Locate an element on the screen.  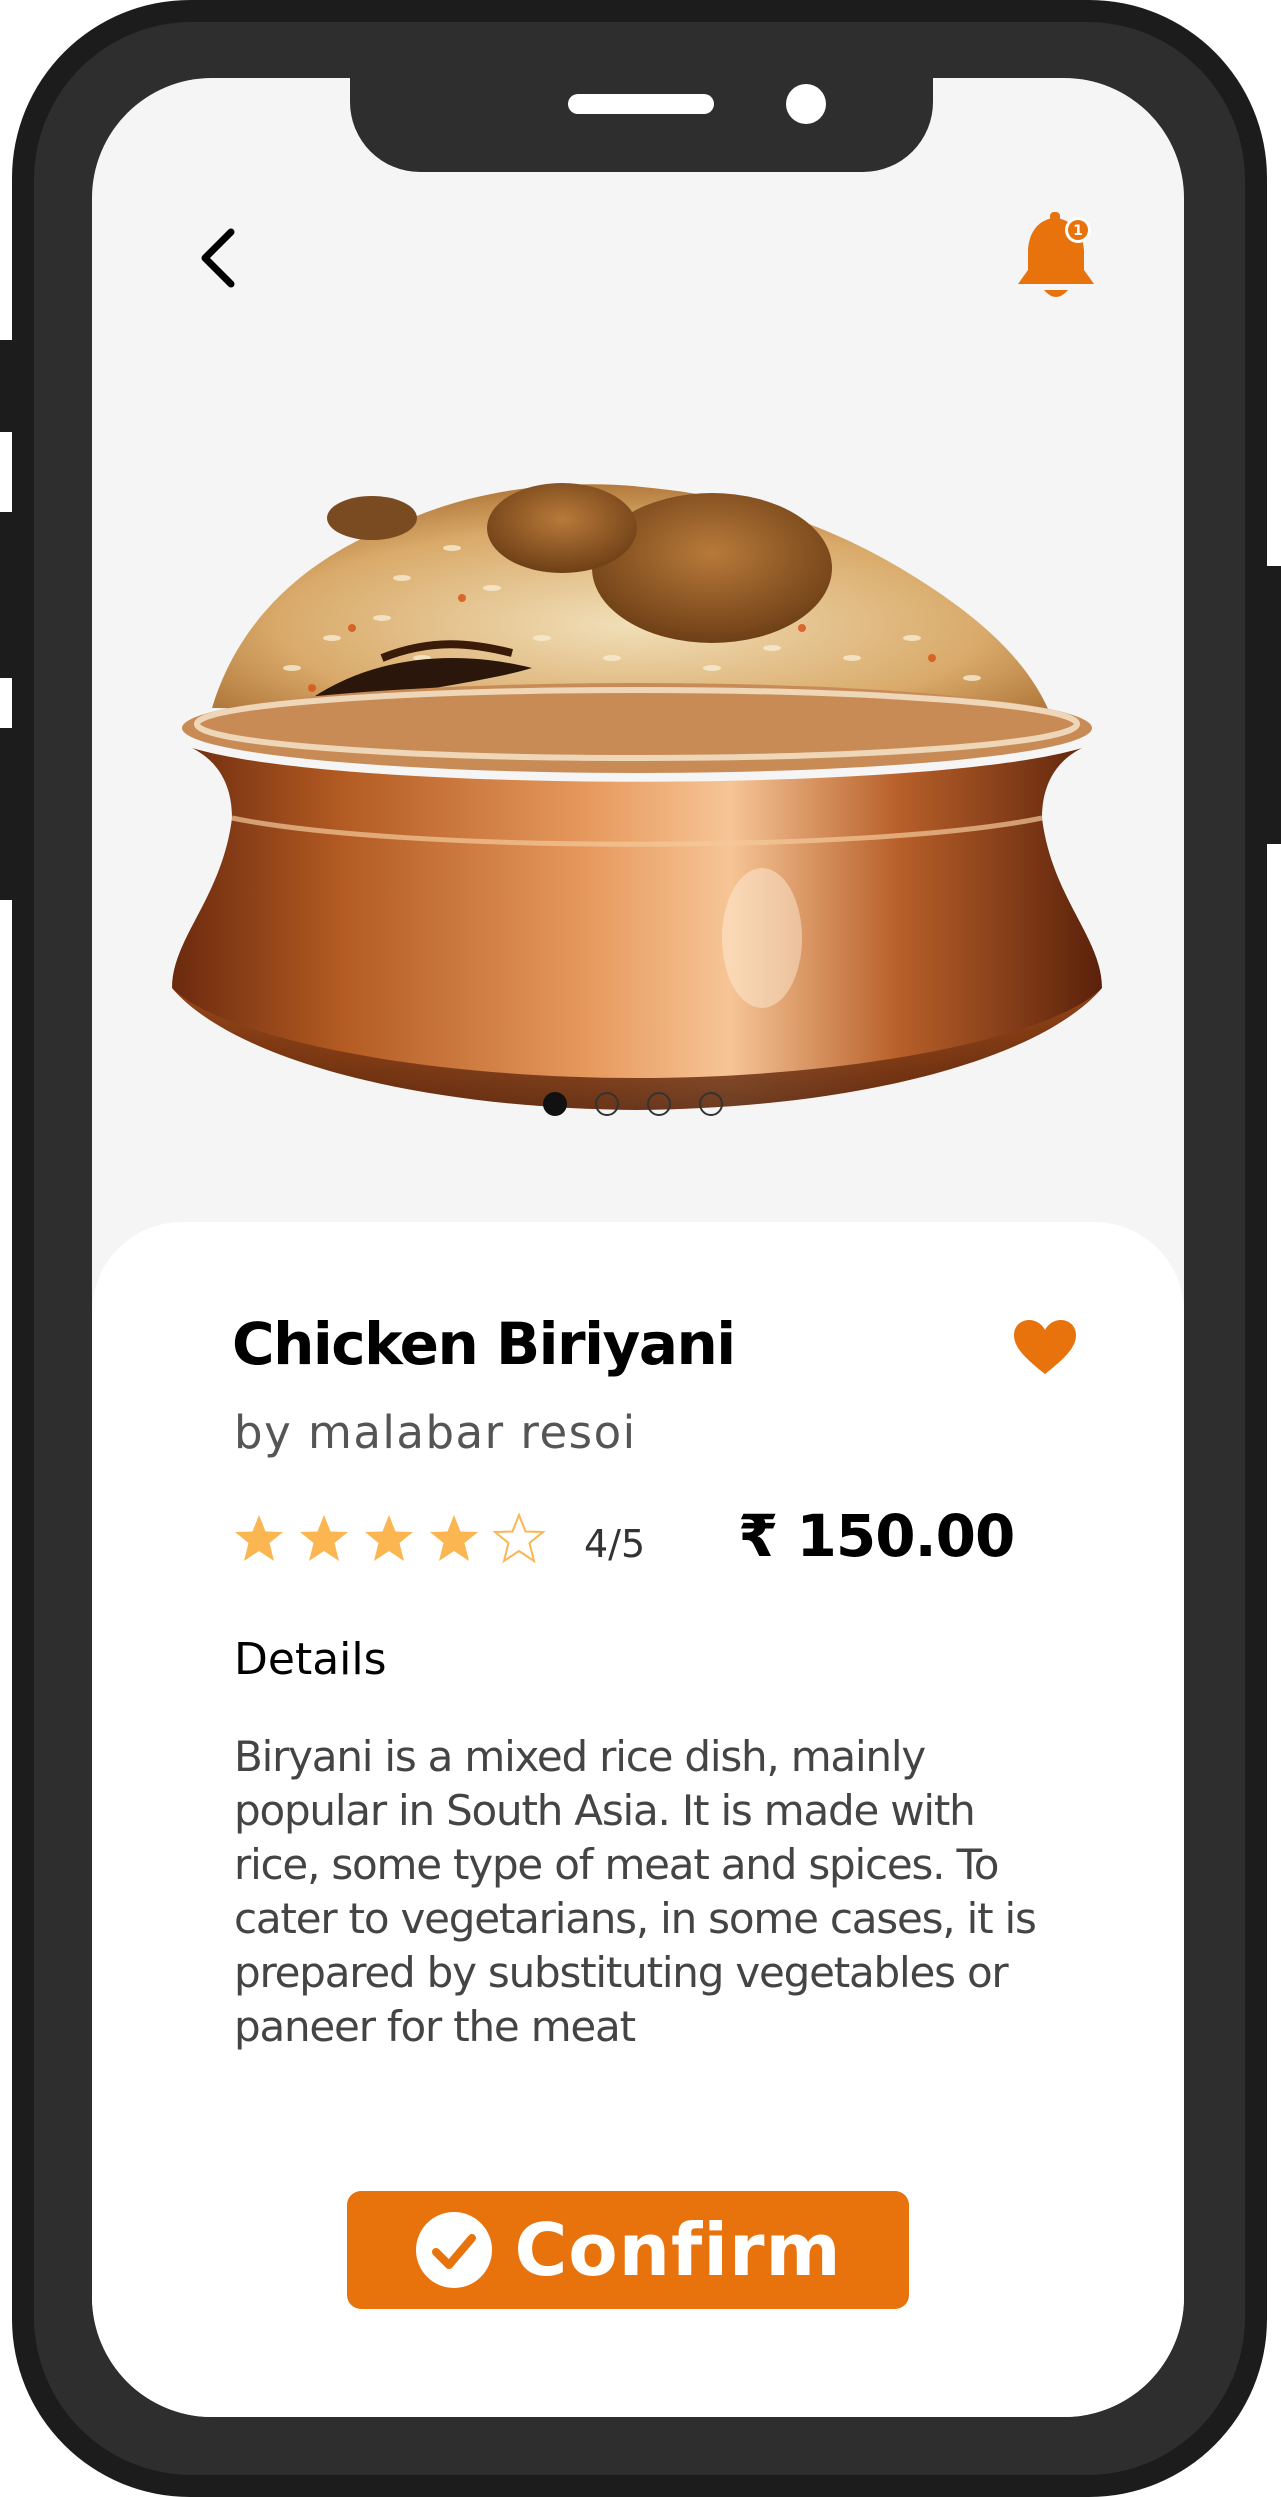
phone-notch is located at coordinates (641, 125).